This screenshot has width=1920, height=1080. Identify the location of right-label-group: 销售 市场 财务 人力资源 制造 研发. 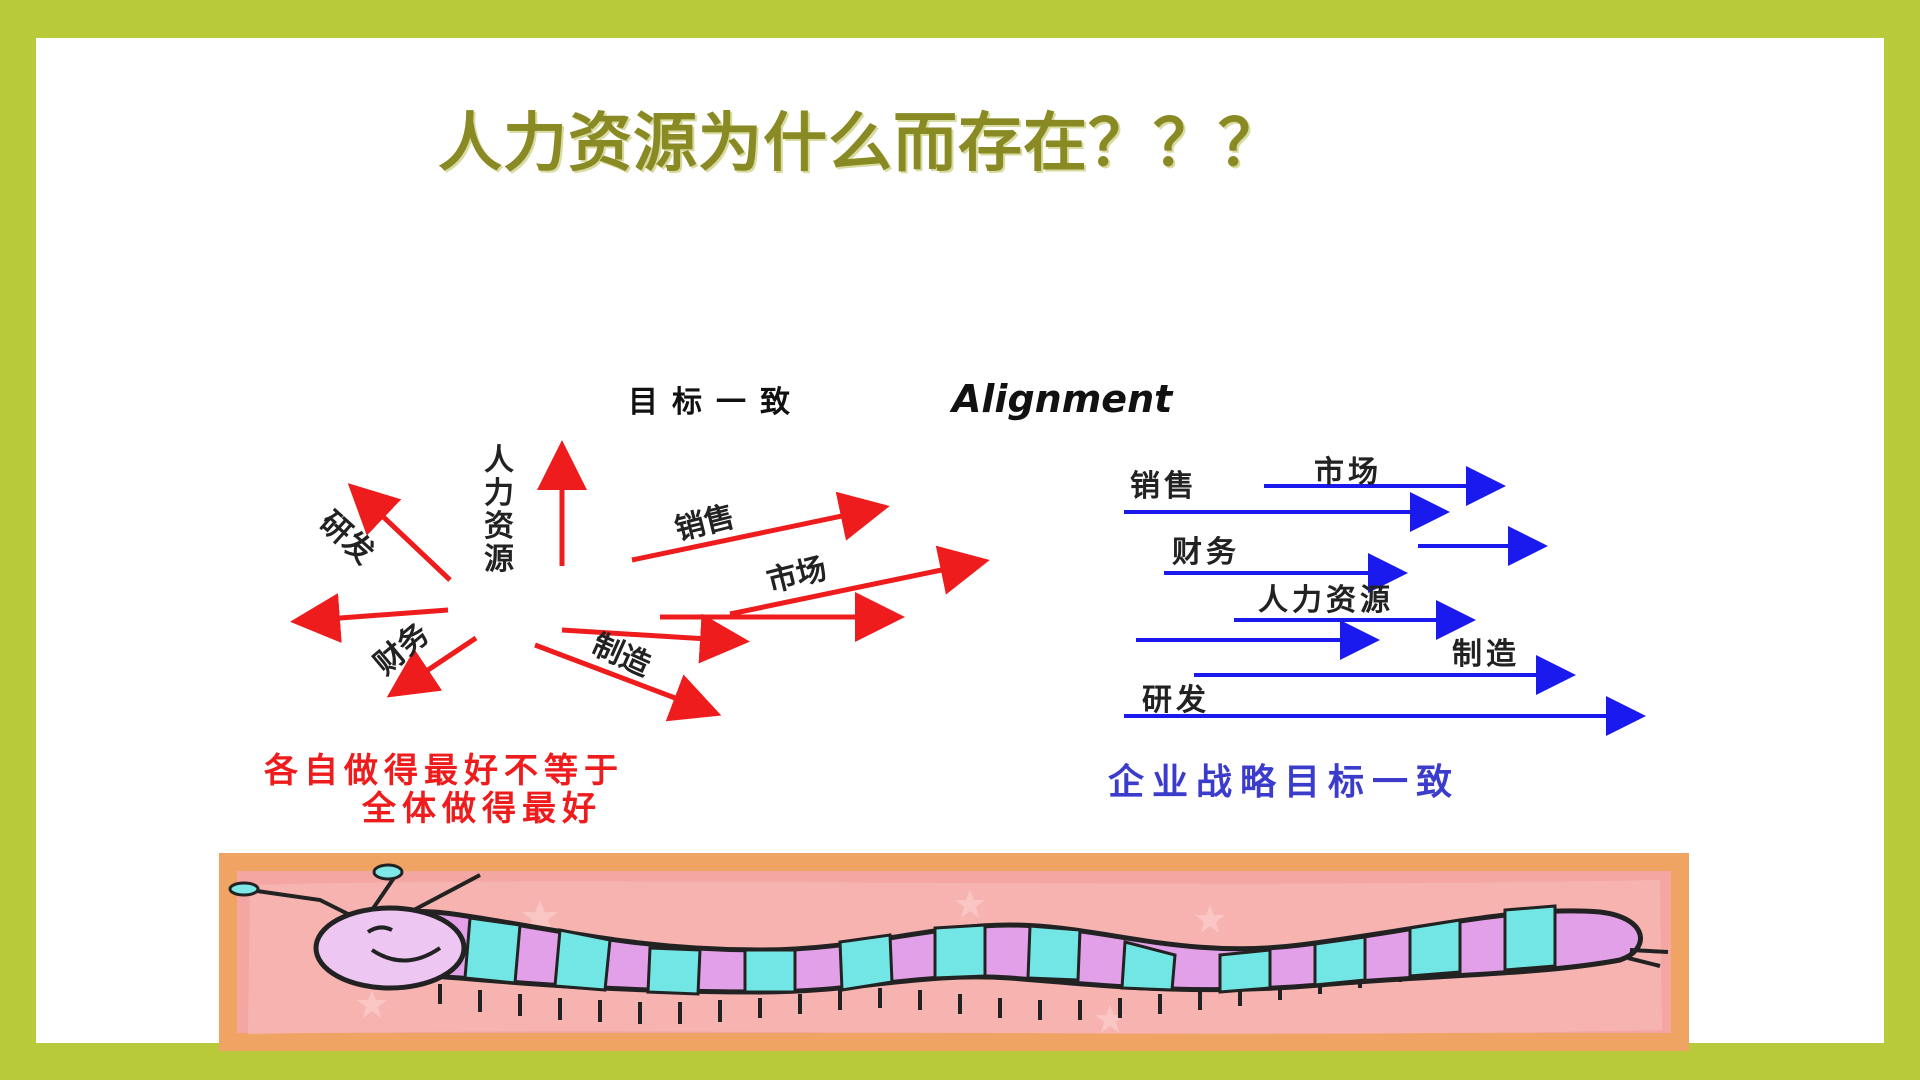
(1325, 586).